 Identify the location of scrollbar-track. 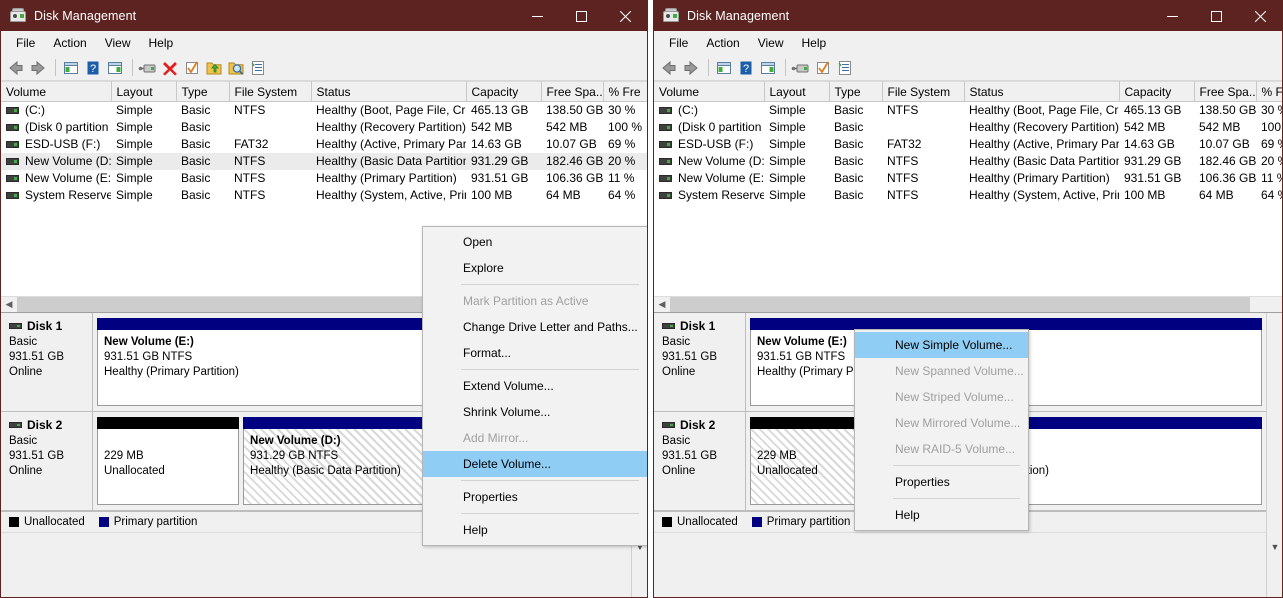
(976, 304).